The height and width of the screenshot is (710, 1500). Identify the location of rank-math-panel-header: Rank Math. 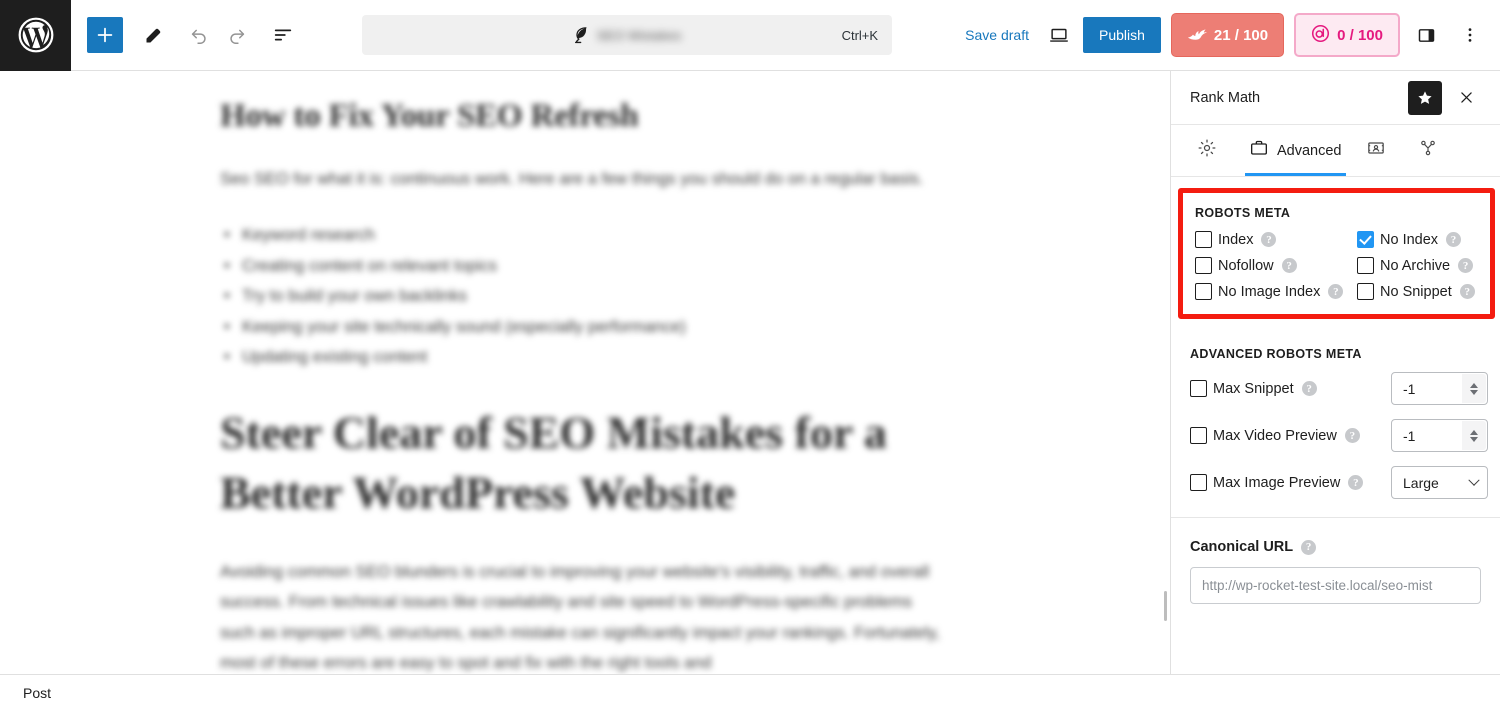
(1335, 98).